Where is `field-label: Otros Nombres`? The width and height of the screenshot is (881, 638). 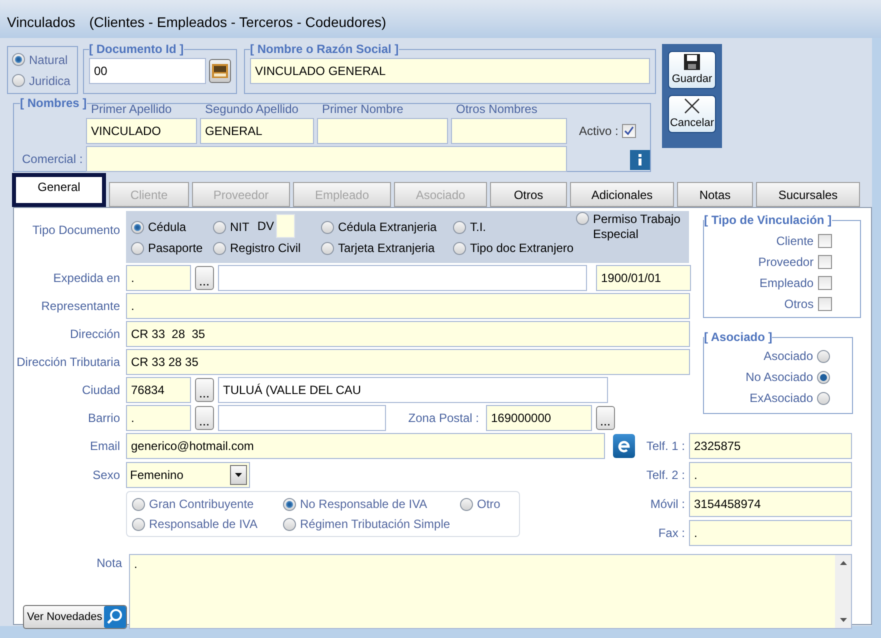
field-label: Otros Nombres is located at coordinates (496, 109).